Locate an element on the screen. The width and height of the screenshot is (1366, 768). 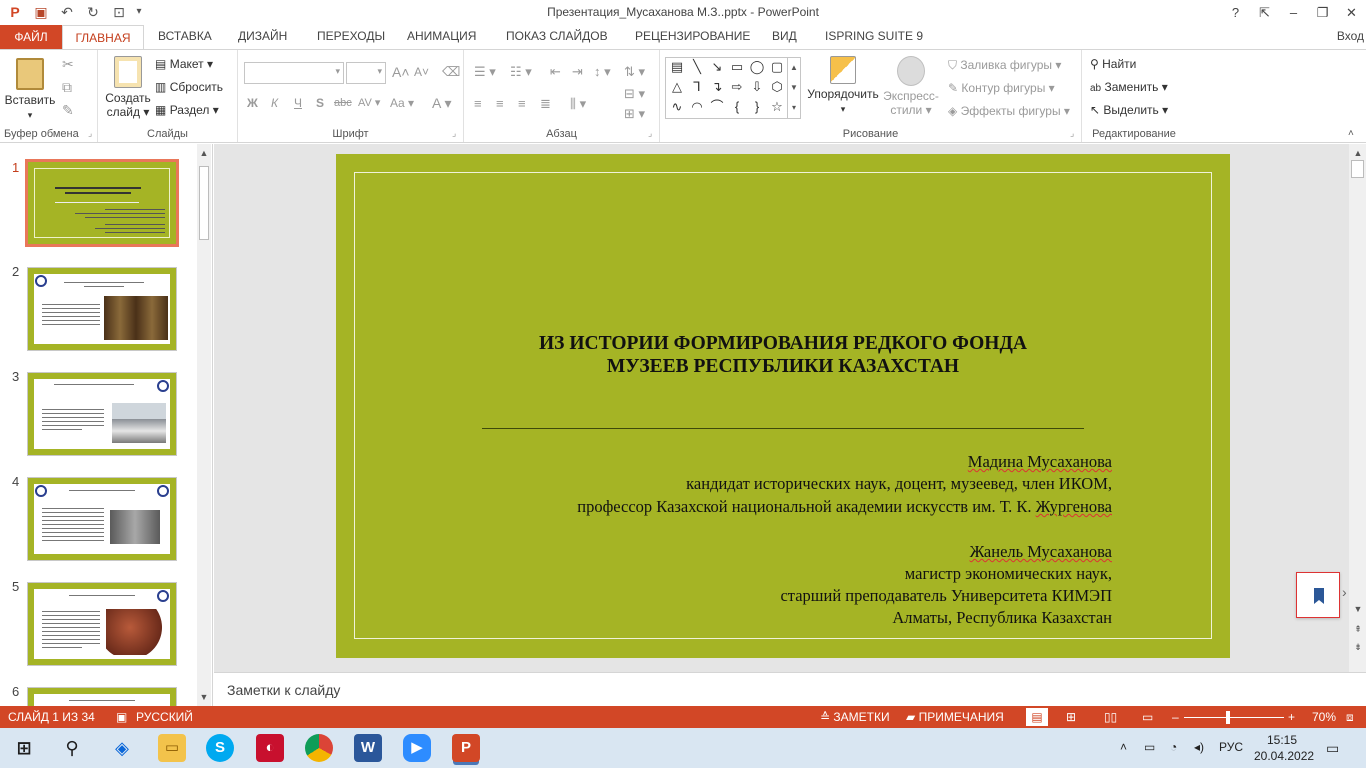
skype-icon: S is located at coordinates (220, 748).